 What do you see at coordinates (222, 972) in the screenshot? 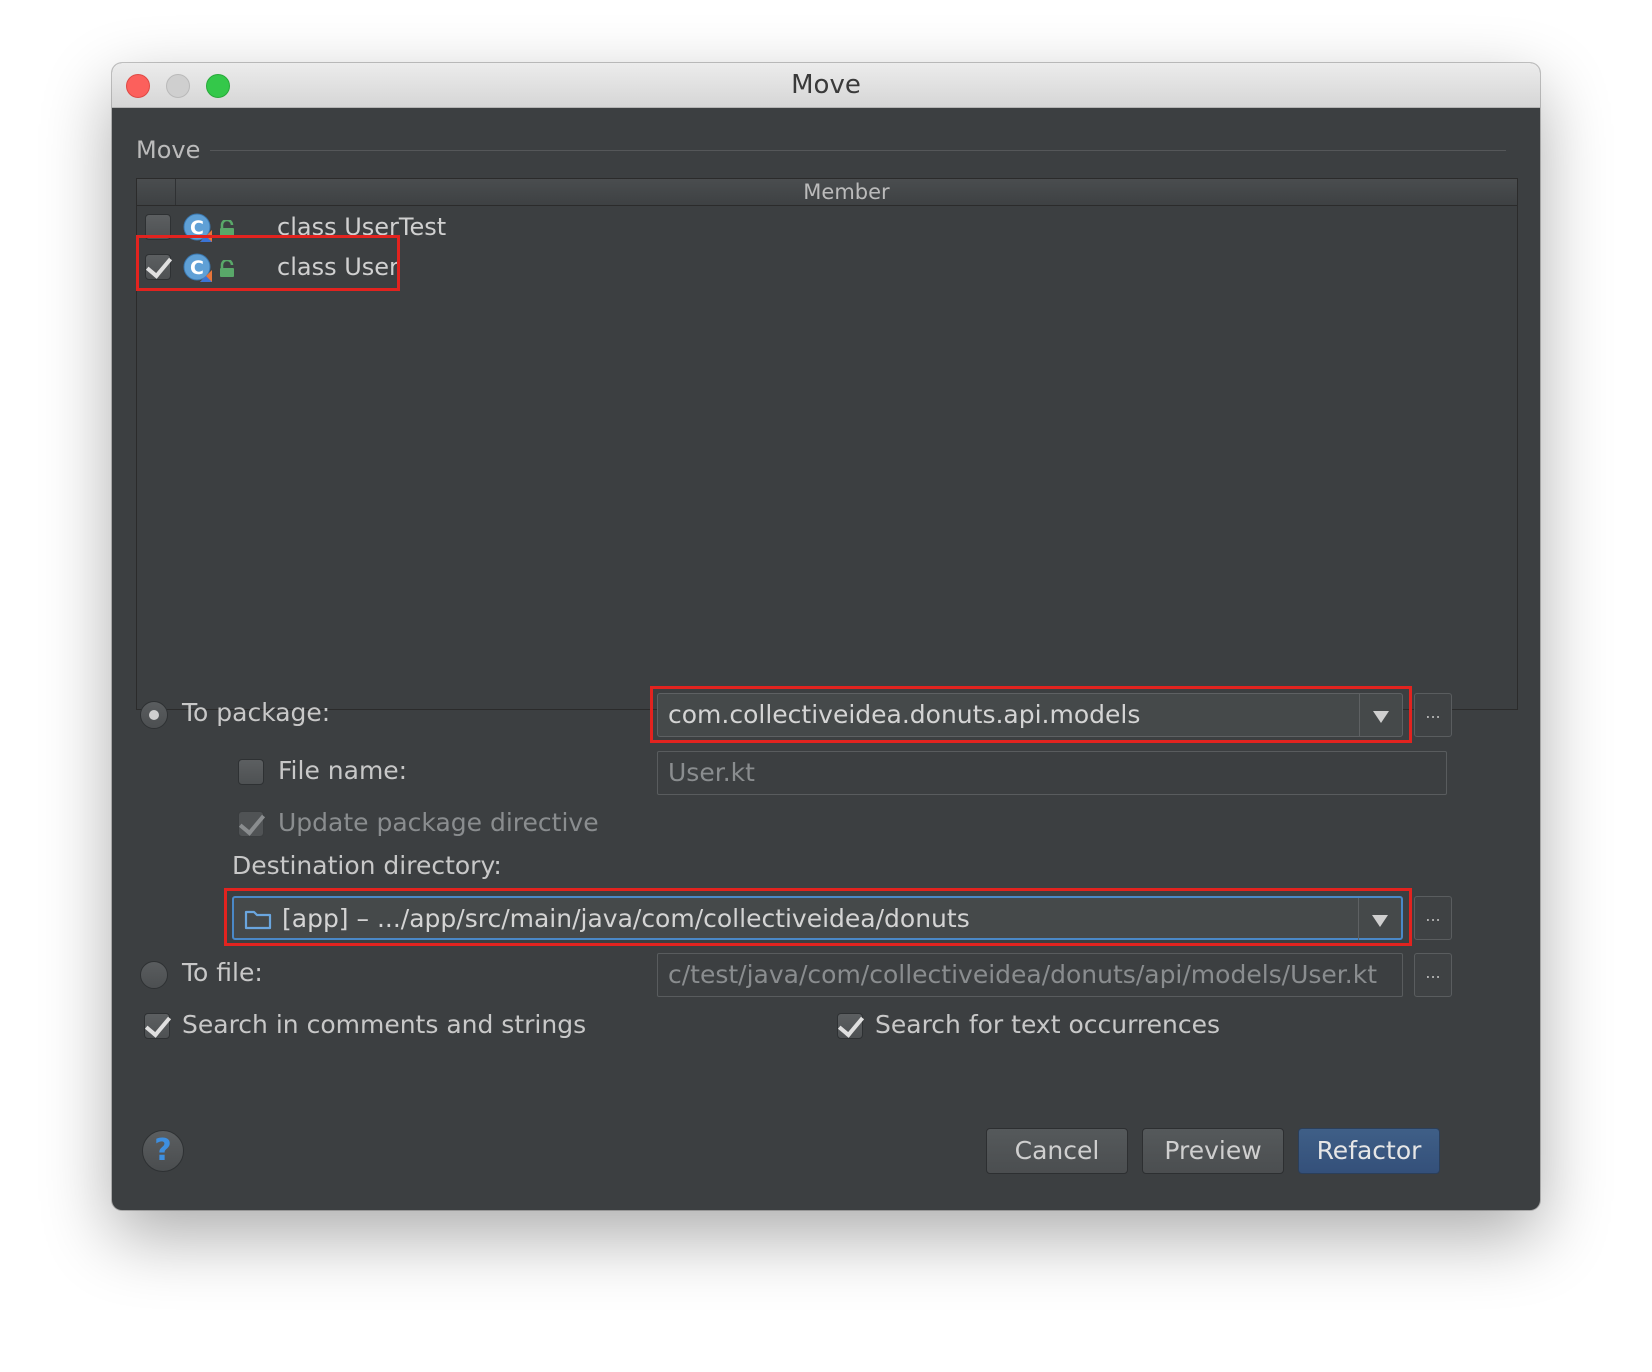
I see `to-file-label: To file:` at bounding box center [222, 972].